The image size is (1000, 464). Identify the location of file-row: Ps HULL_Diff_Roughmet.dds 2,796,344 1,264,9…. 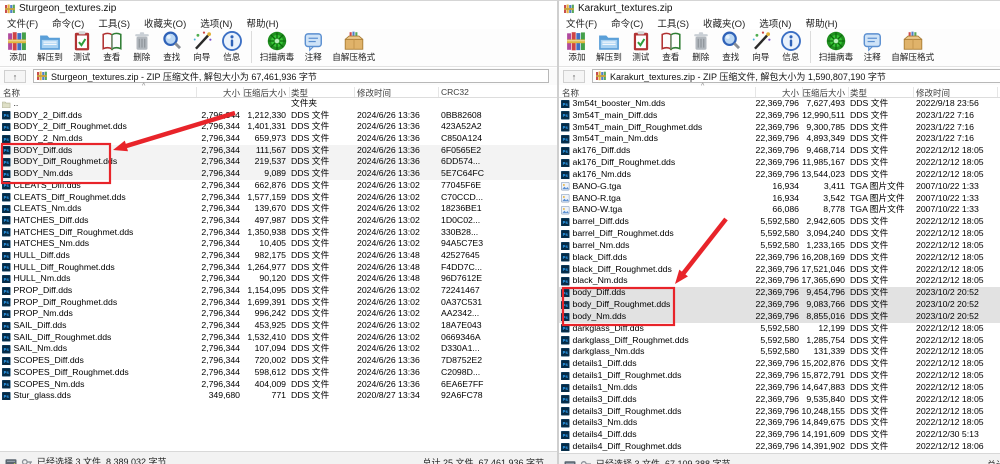
(278, 267).